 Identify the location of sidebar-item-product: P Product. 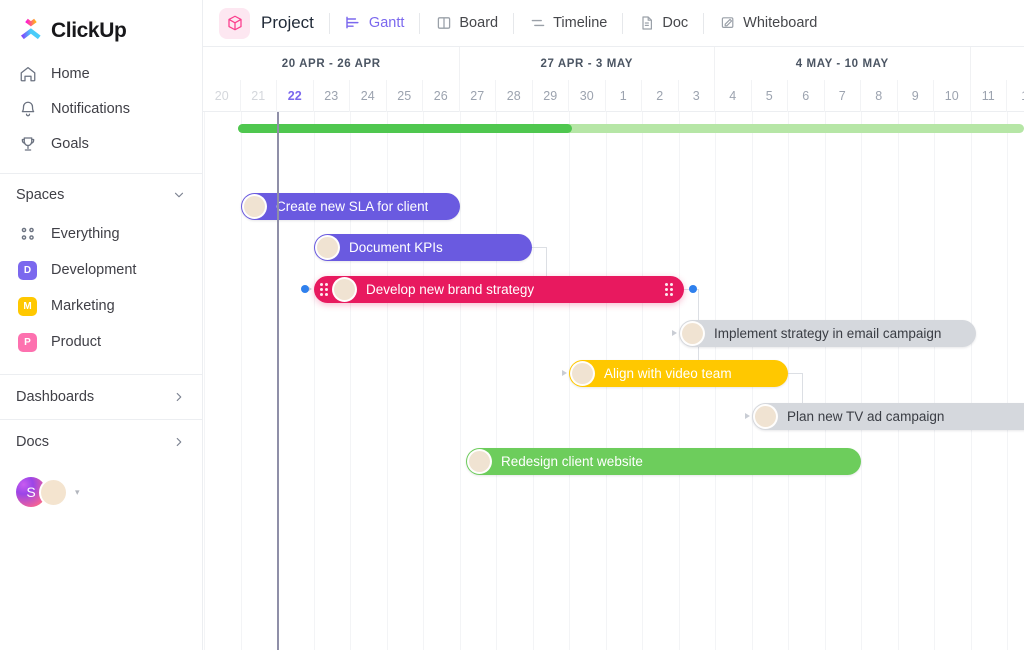
(101, 342).